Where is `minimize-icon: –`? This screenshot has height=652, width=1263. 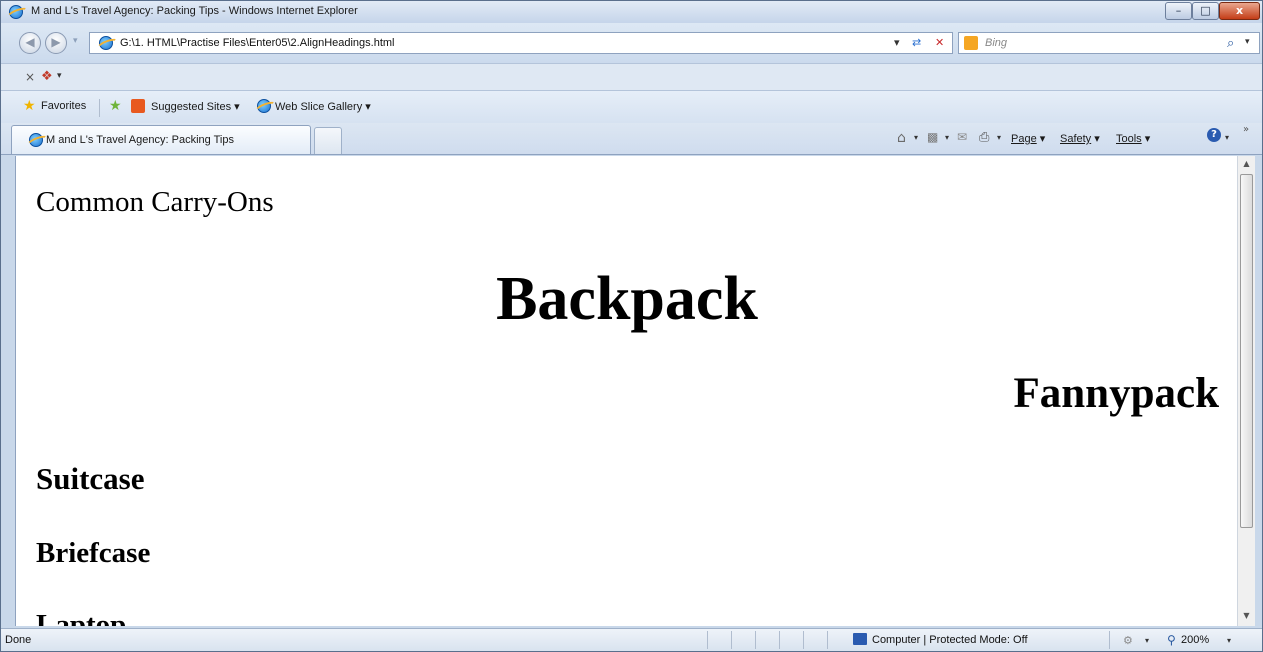
minimize-icon: – is located at coordinates (1178, 10).